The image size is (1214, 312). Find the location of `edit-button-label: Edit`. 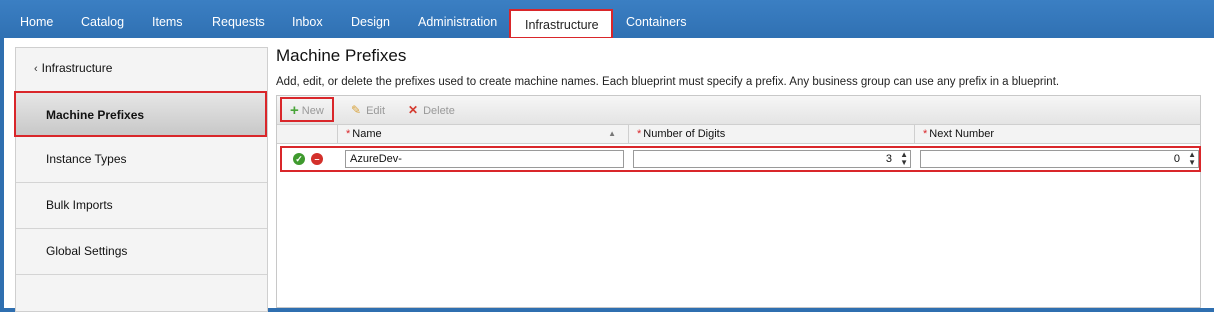

edit-button-label: Edit is located at coordinates (376, 111).